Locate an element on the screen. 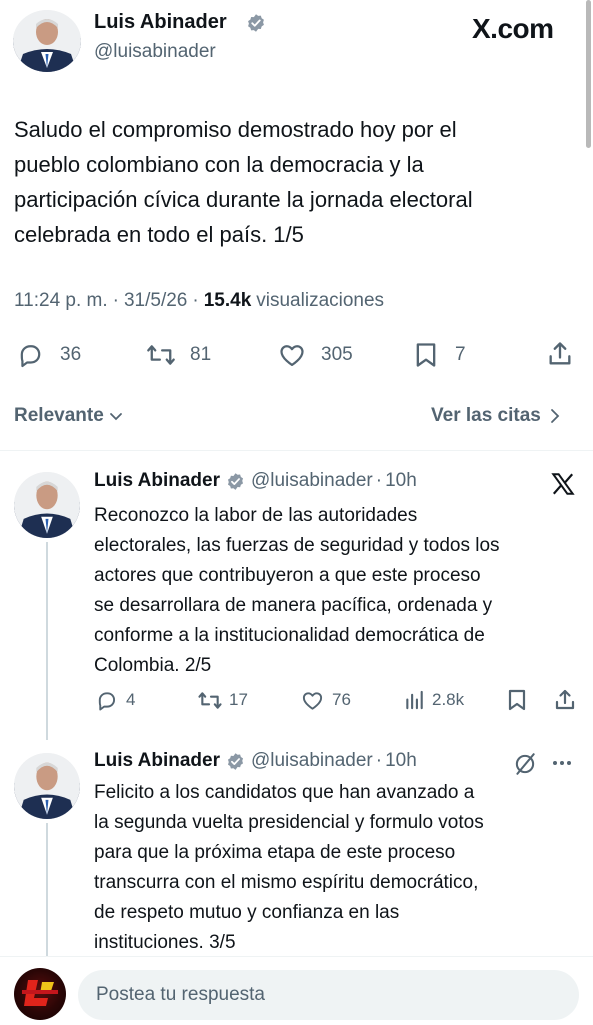 This screenshot has height=1025, width=593. view-quotes-label: Ver las citas is located at coordinates (486, 415).